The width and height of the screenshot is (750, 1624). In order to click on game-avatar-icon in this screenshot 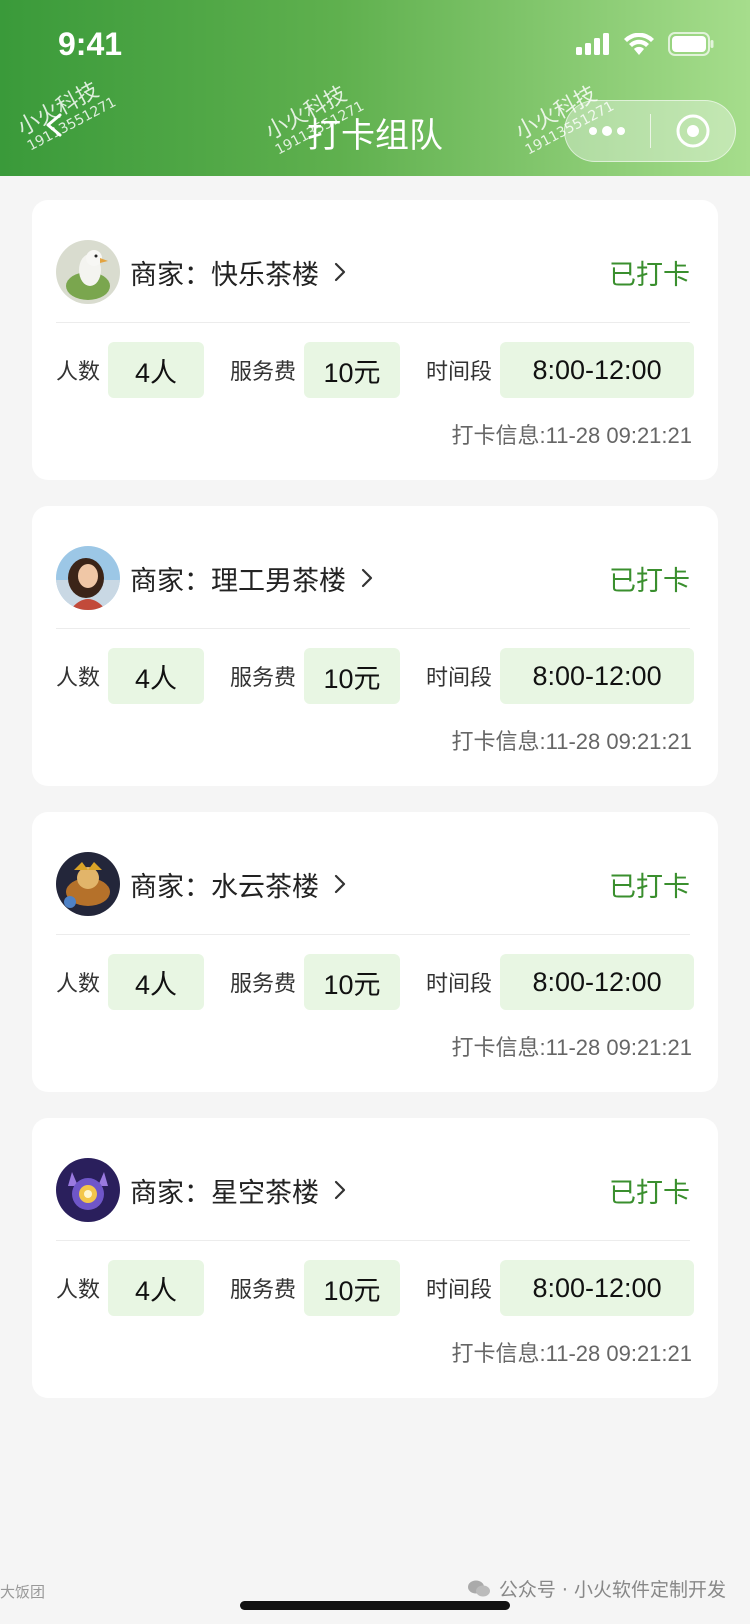, I will do `click(88, 884)`.